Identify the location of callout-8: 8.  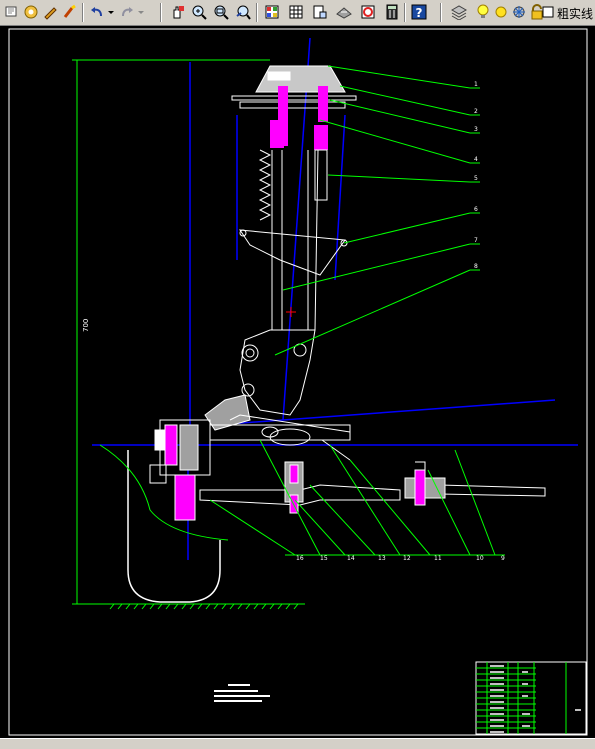
(476, 266).